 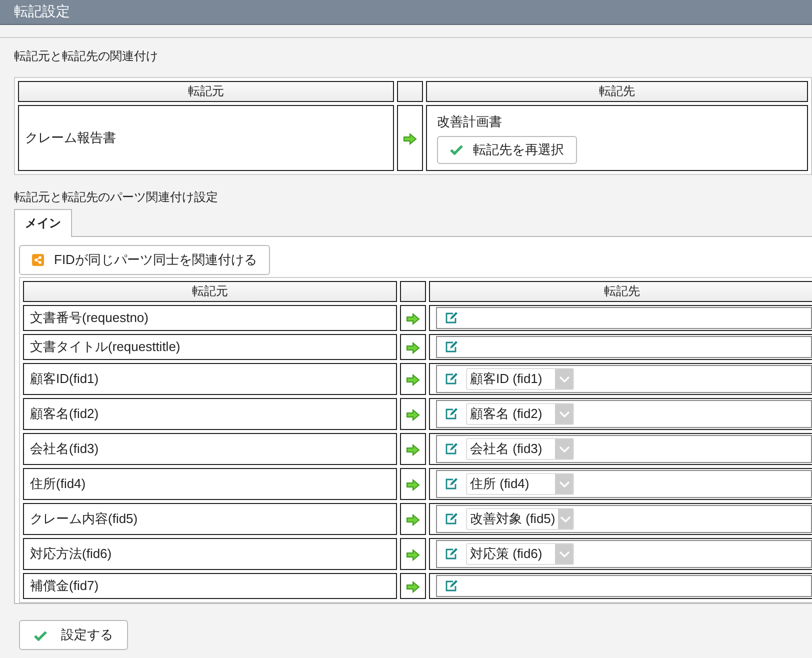 I want to click on reselect-button: 転記先を再選択, so click(x=507, y=150).